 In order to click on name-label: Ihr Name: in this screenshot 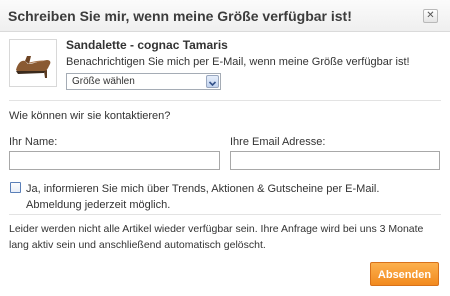, I will do `click(33, 142)`.